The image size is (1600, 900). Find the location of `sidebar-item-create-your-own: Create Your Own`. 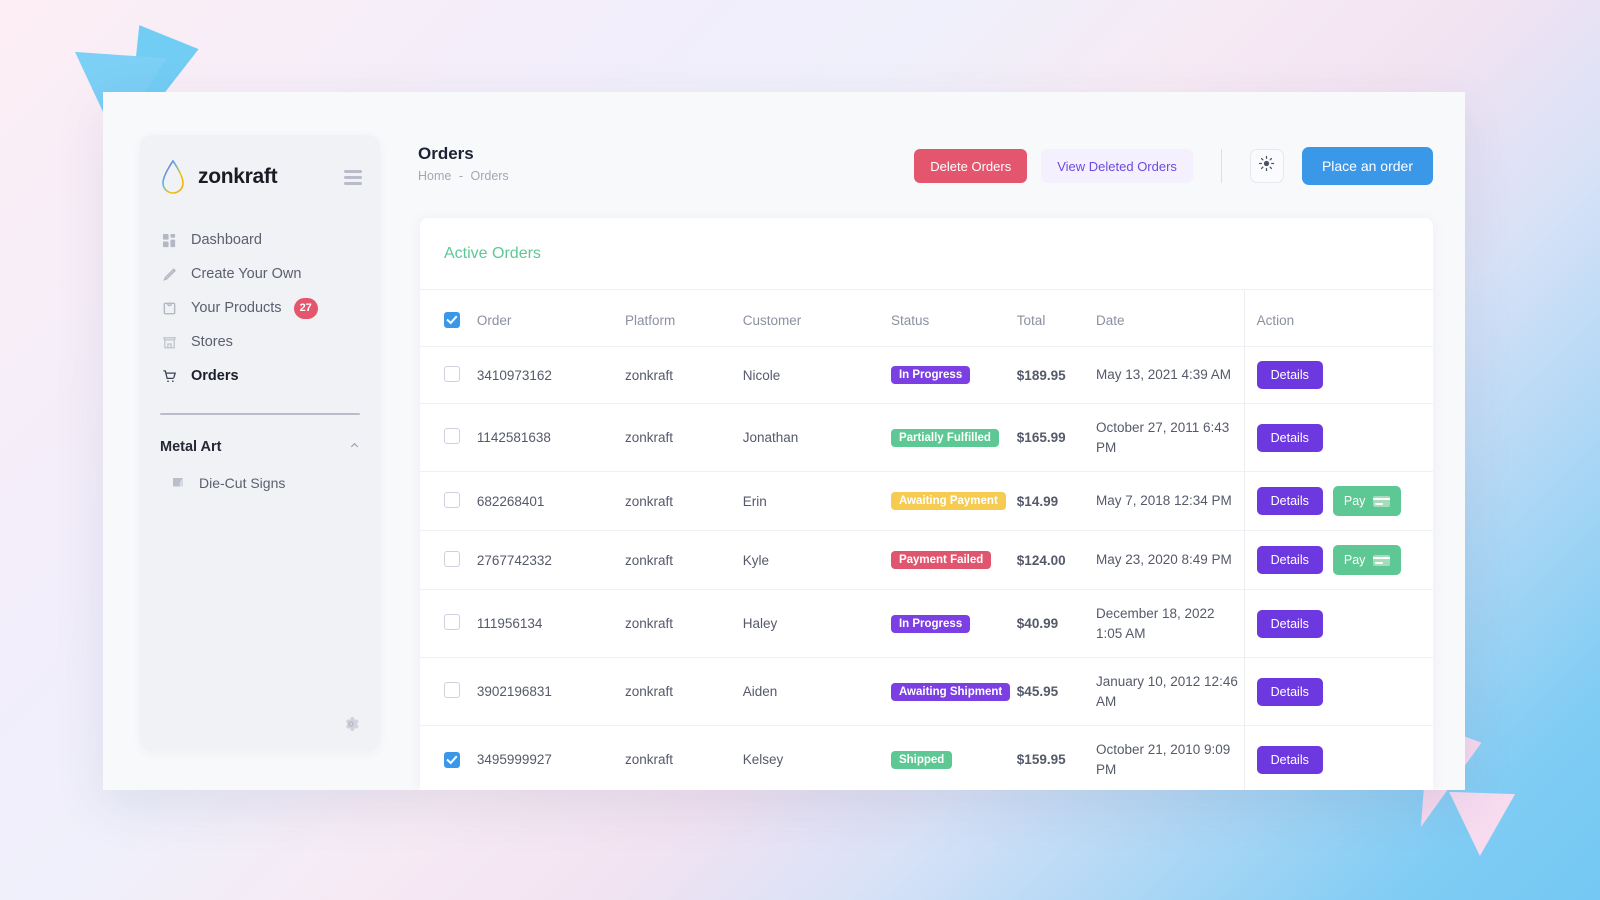

sidebar-item-create-your-own: Create Your Own is located at coordinates (260, 274).